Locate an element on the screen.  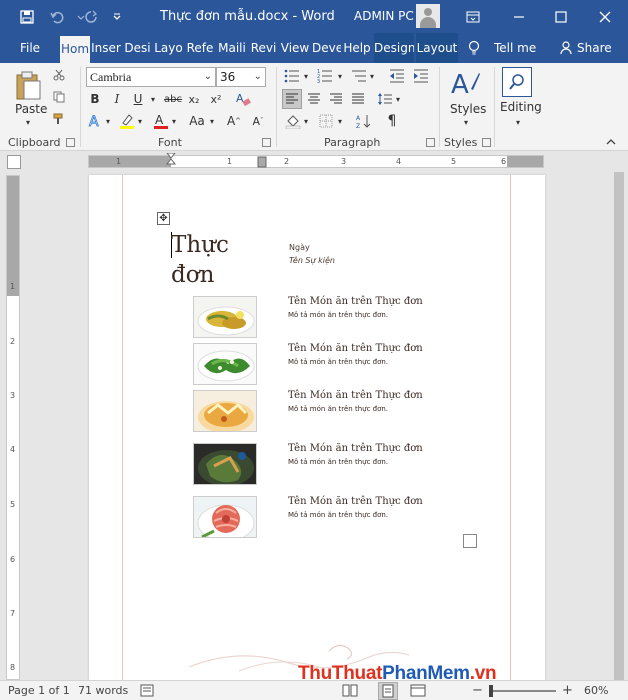
multilevel-dropdown-icon: ▾ is located at coordinates (372, 76).